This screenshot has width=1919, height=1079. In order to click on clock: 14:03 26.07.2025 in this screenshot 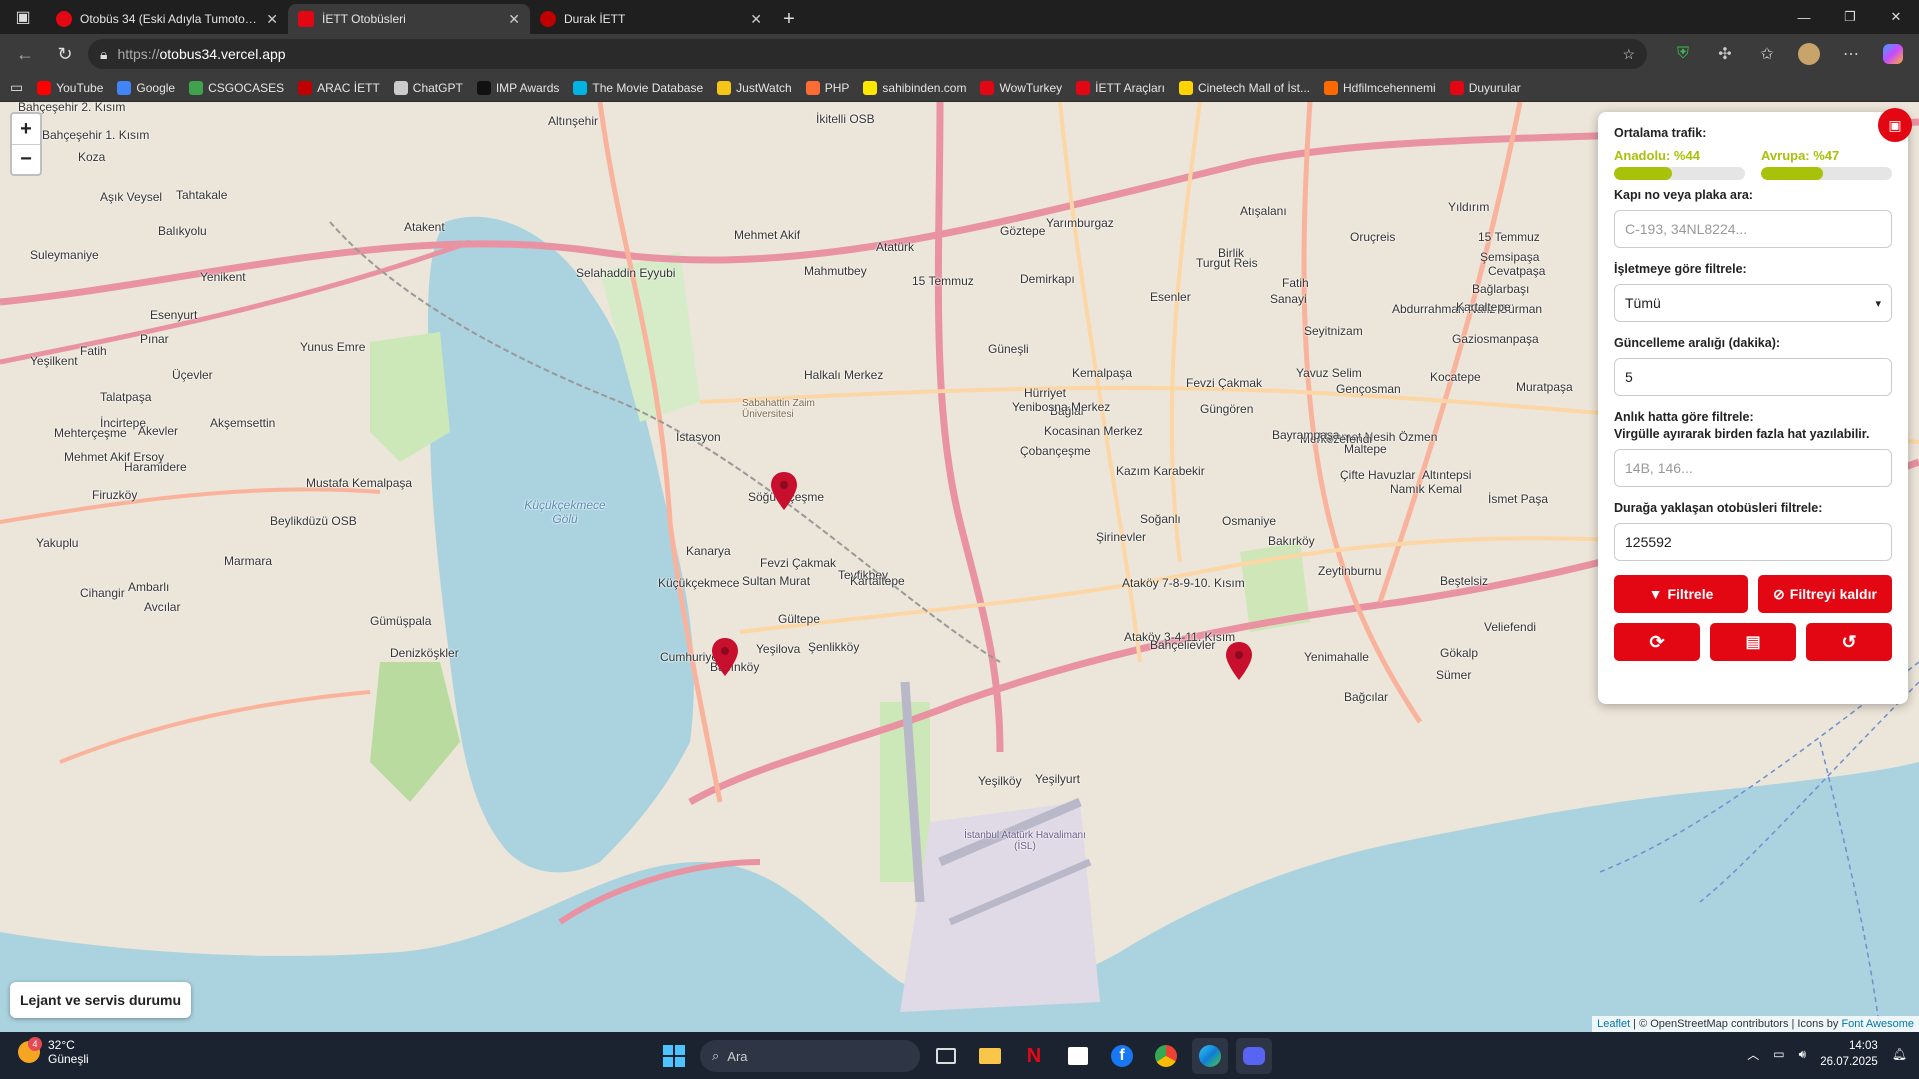, I will do `click(1849, 1054)`.